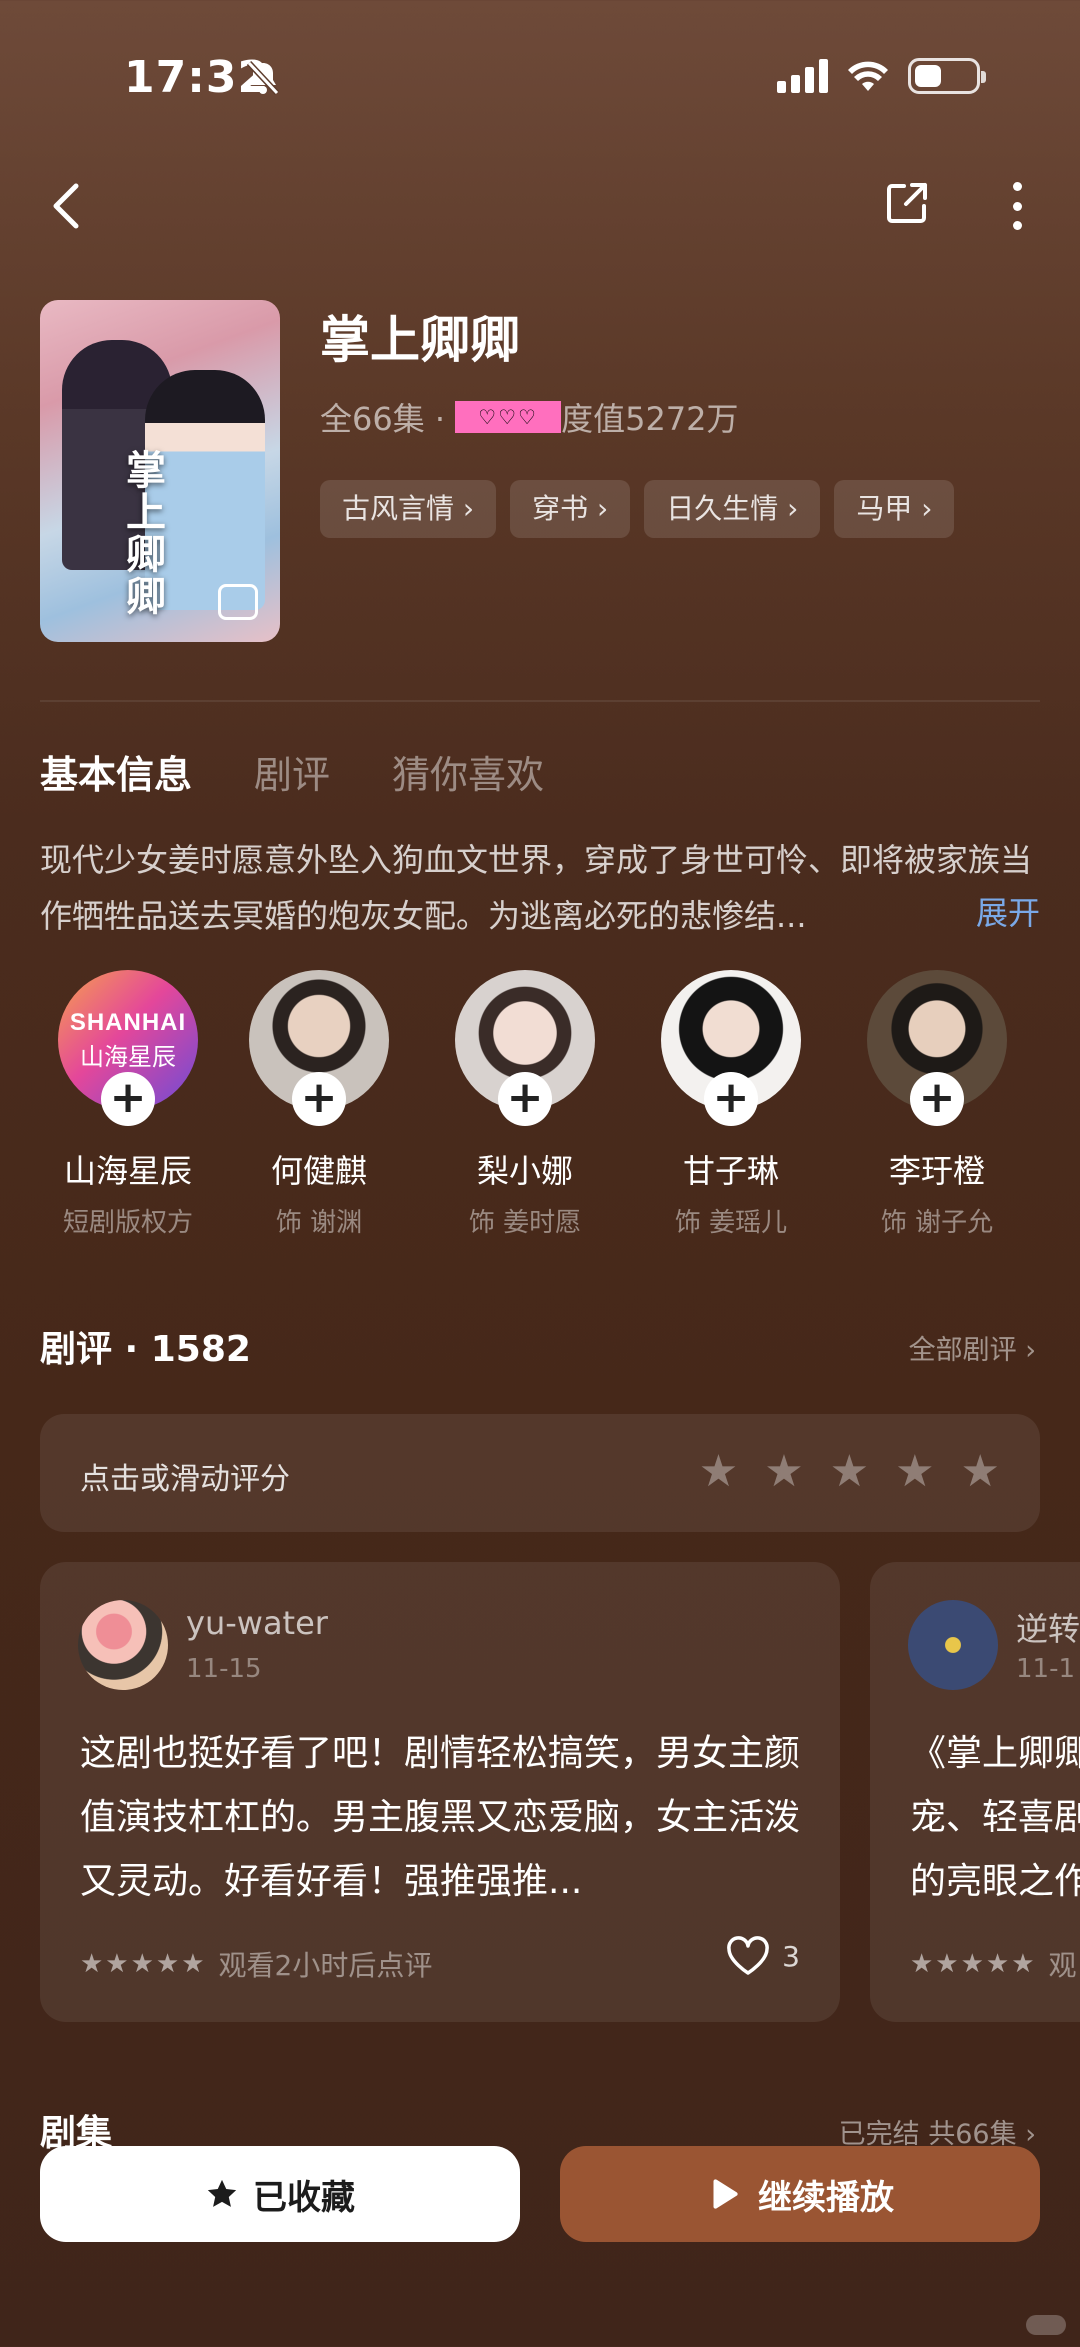  What do you see at coordinates (540, 701) in the screenshot?
I see `divider` at bounding box center [540, 701].